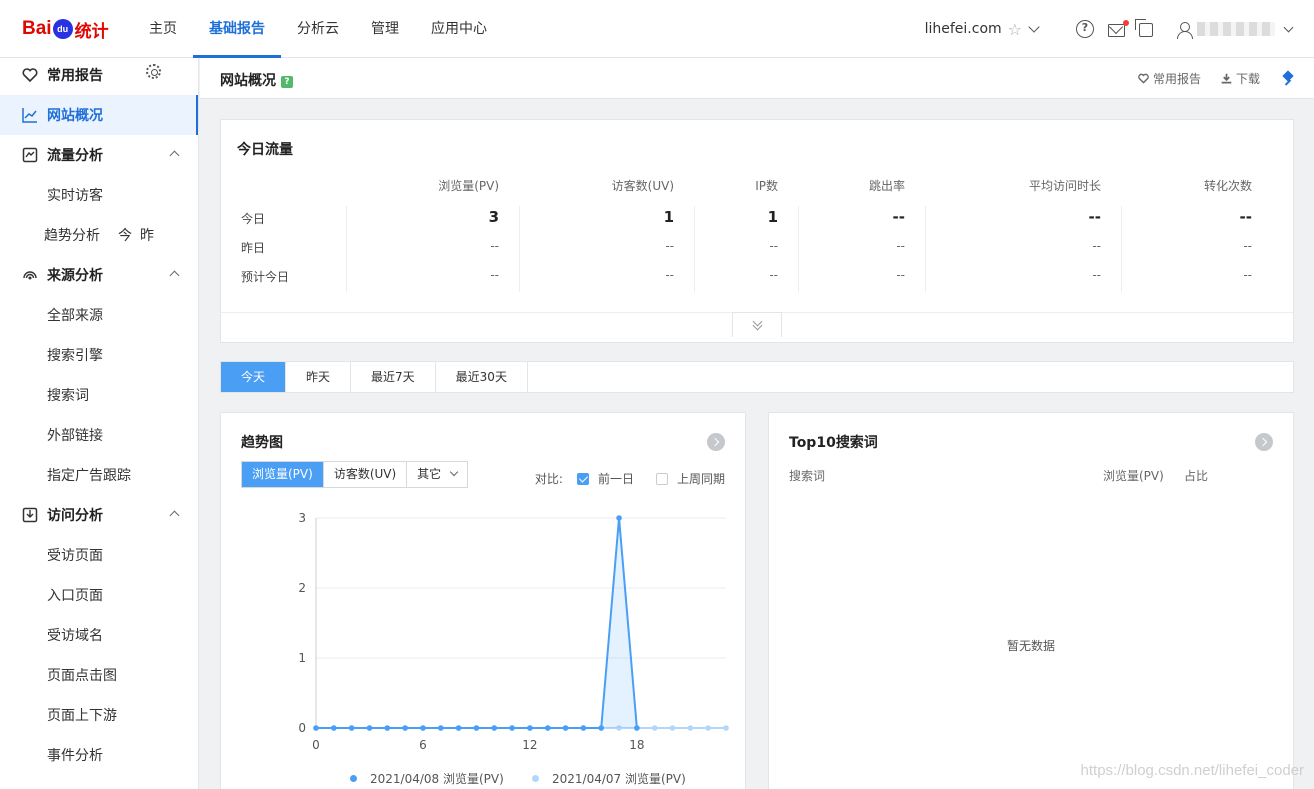 The image size is (1314, 789). I want to click on trend-chart: 01230 6 12 18, so click(513, 631).